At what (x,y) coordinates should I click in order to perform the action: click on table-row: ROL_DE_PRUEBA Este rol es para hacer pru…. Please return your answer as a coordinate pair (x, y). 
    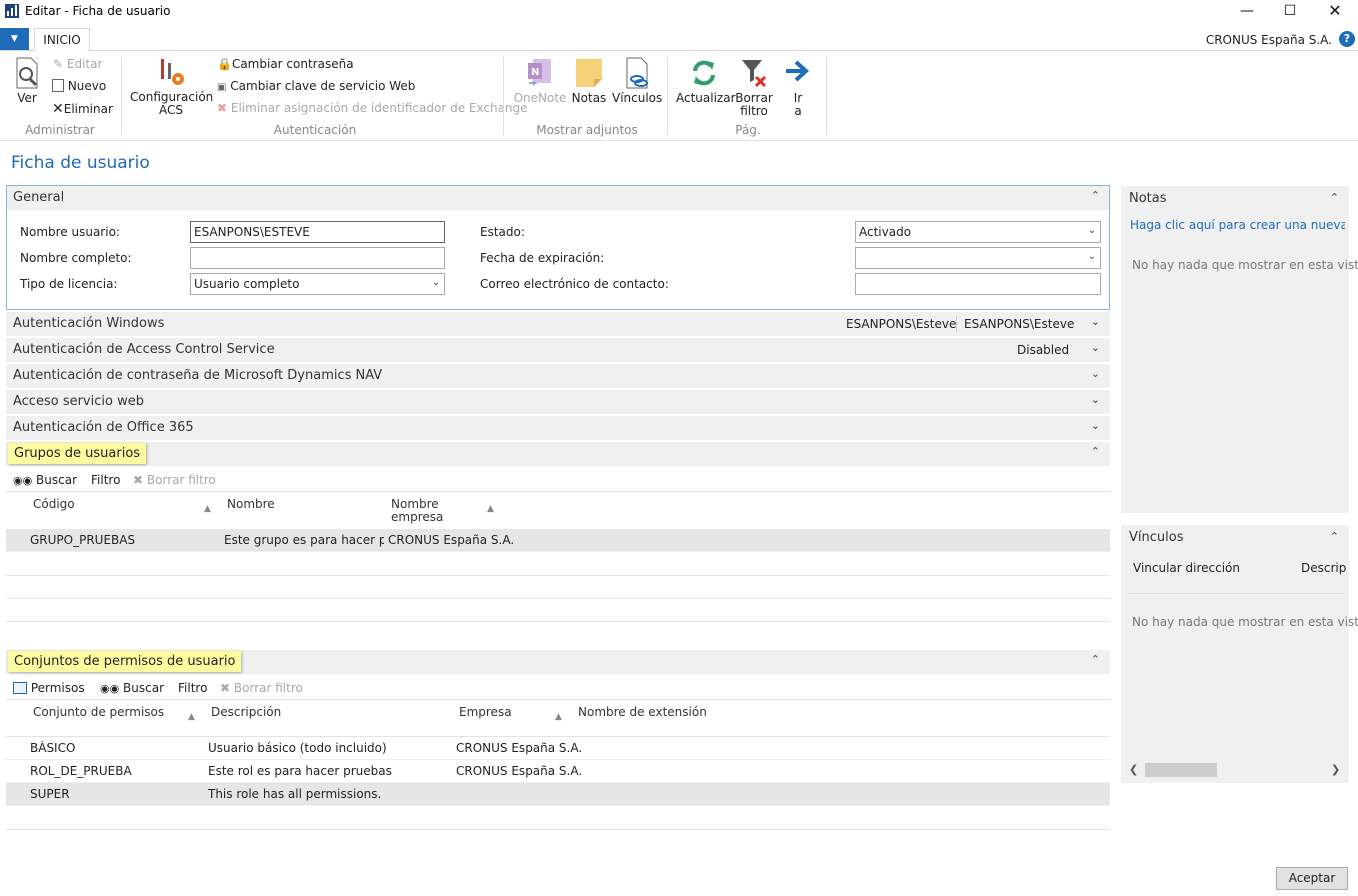
    Looking at the image, I should click on (558, 771).